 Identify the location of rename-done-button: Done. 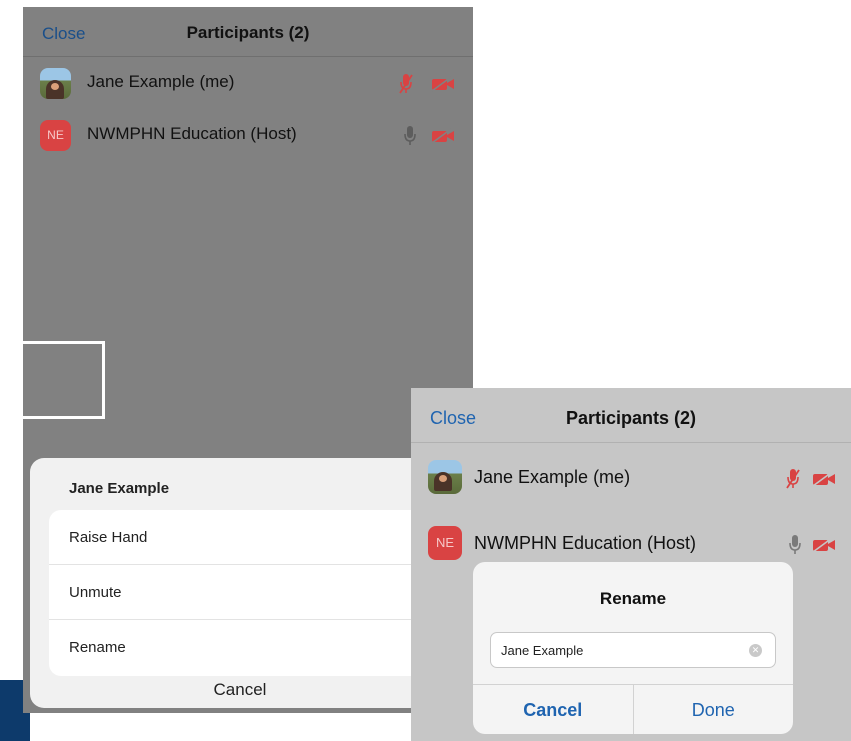
(714, 709).